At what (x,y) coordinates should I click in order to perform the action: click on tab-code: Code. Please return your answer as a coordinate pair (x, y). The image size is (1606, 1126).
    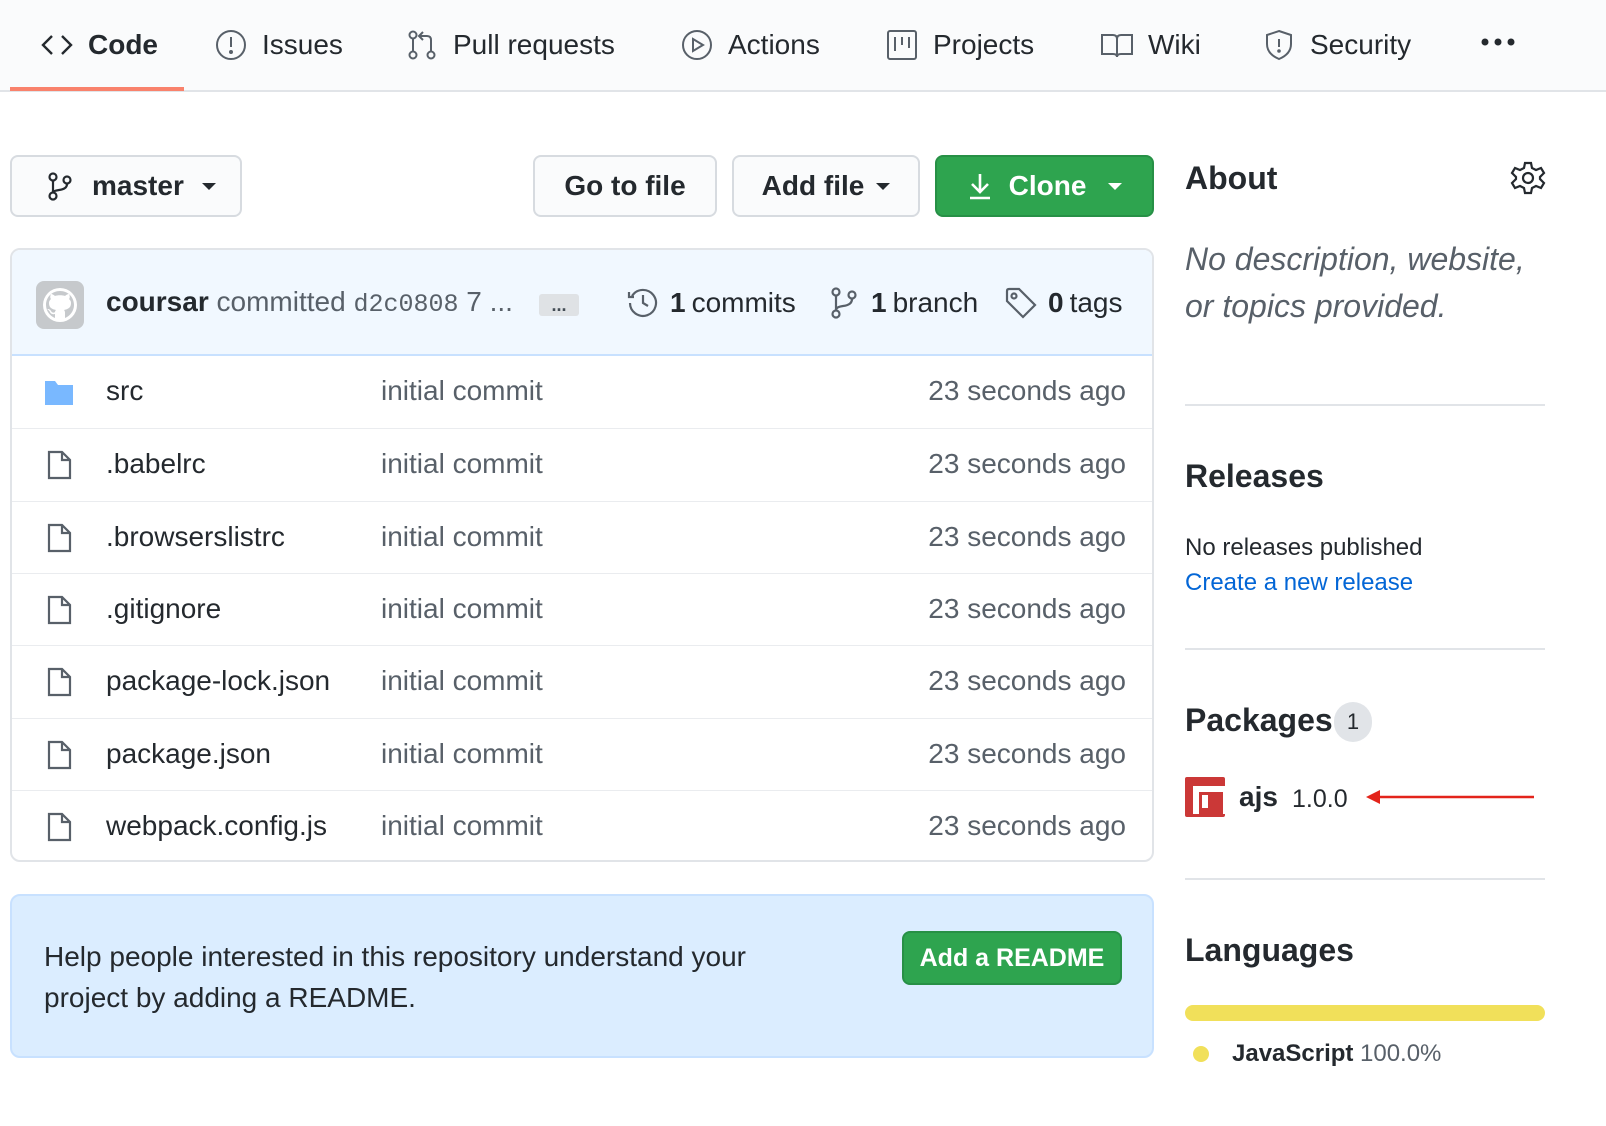
    Looking at the image, I should click on (99, 45).